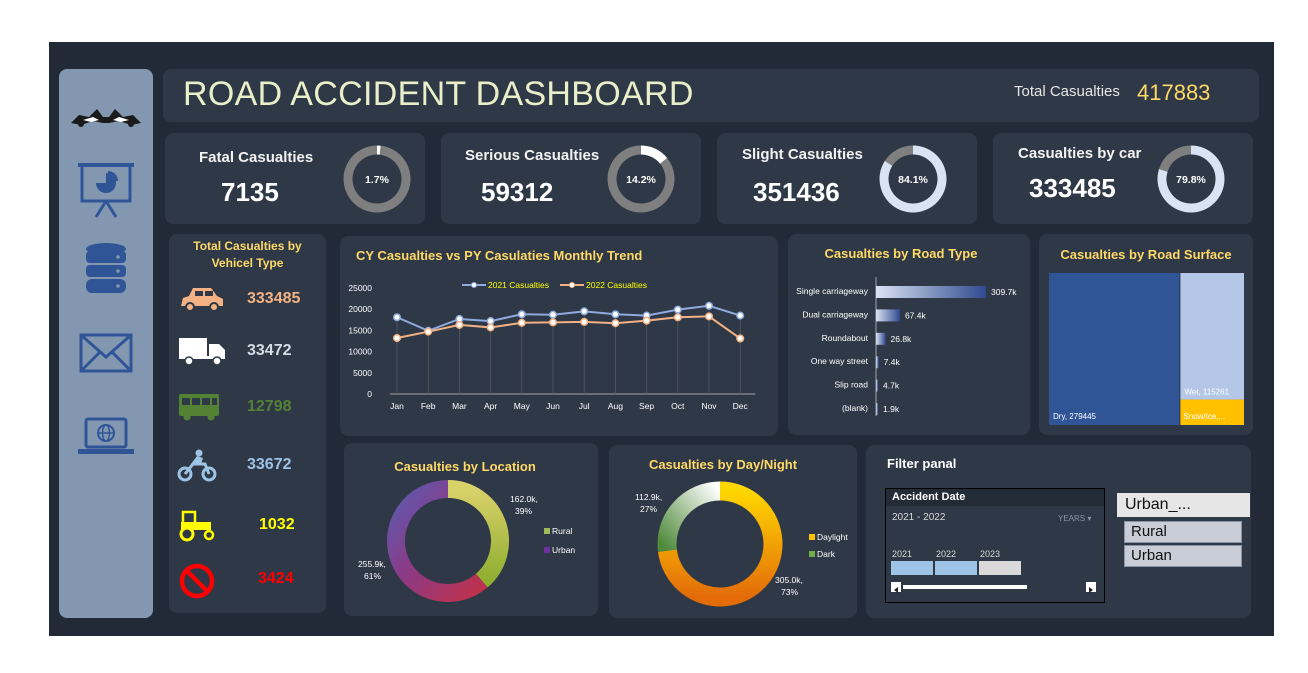 The height and width of the screenshot is (673, 1308). Describe the element at coordinates (532, 155) in the screenshot. I see `kpi-label: Serious Casualties` at that location.